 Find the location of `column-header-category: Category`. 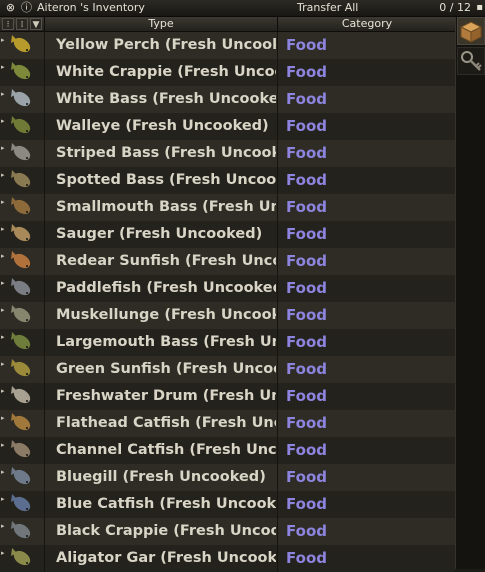

column-header-category: Category is located at coordinates (366, 24).